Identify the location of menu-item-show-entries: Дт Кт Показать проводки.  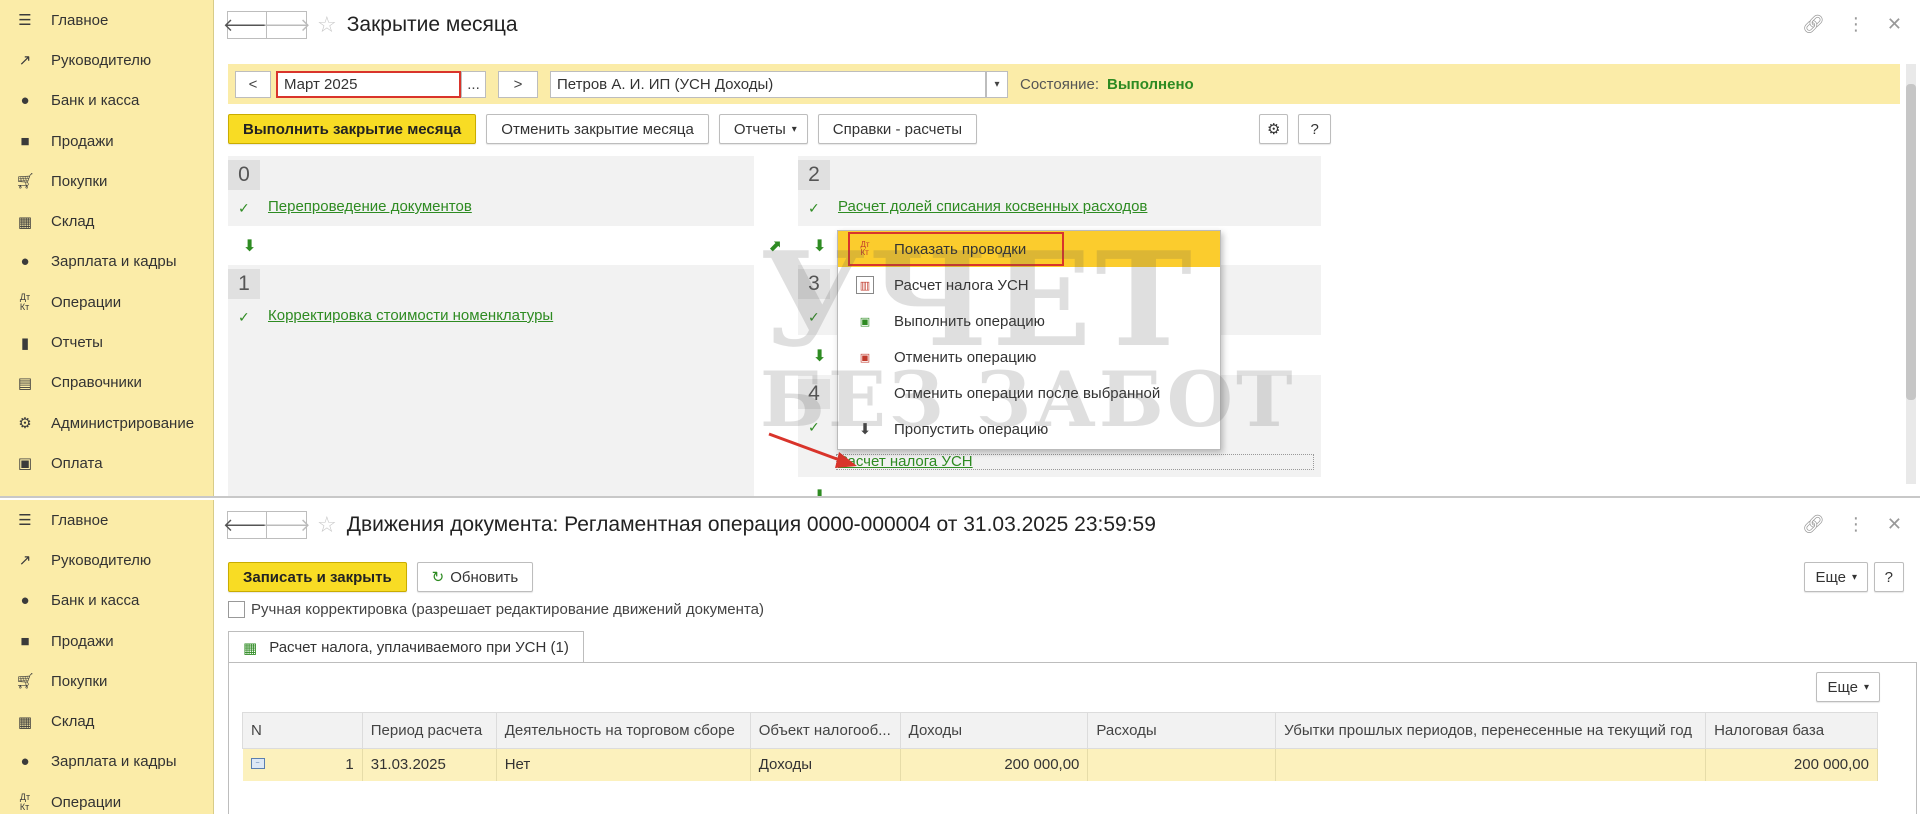
(1029, 249).